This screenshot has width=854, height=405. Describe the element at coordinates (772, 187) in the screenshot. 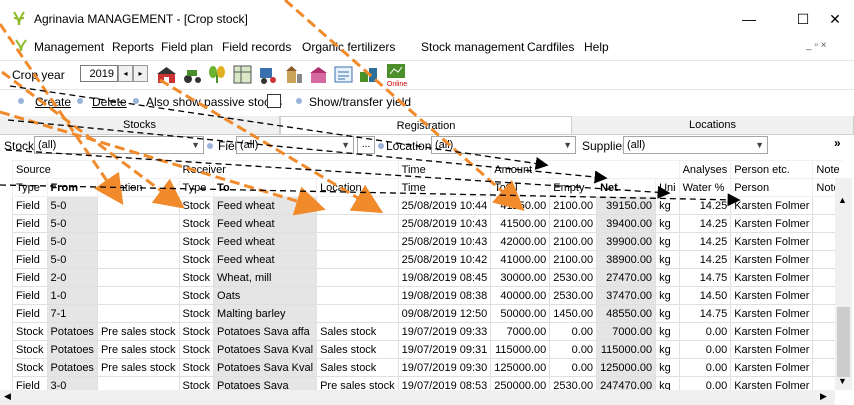

I see `column-header: Person` at that location.